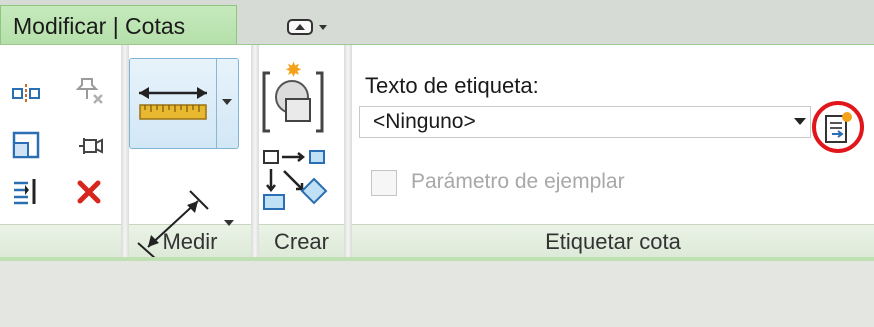 The height and width of the screenshot is (327, 874). I want to click on create-family-icon, so click(298, 198).